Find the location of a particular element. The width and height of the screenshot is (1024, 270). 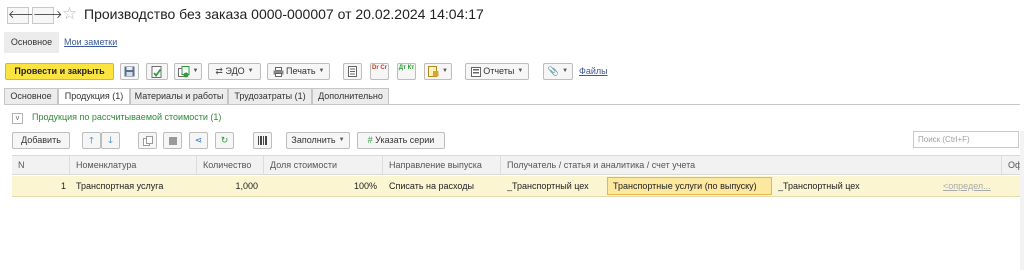

journal-list-icon is located at coordinates (352, 72).